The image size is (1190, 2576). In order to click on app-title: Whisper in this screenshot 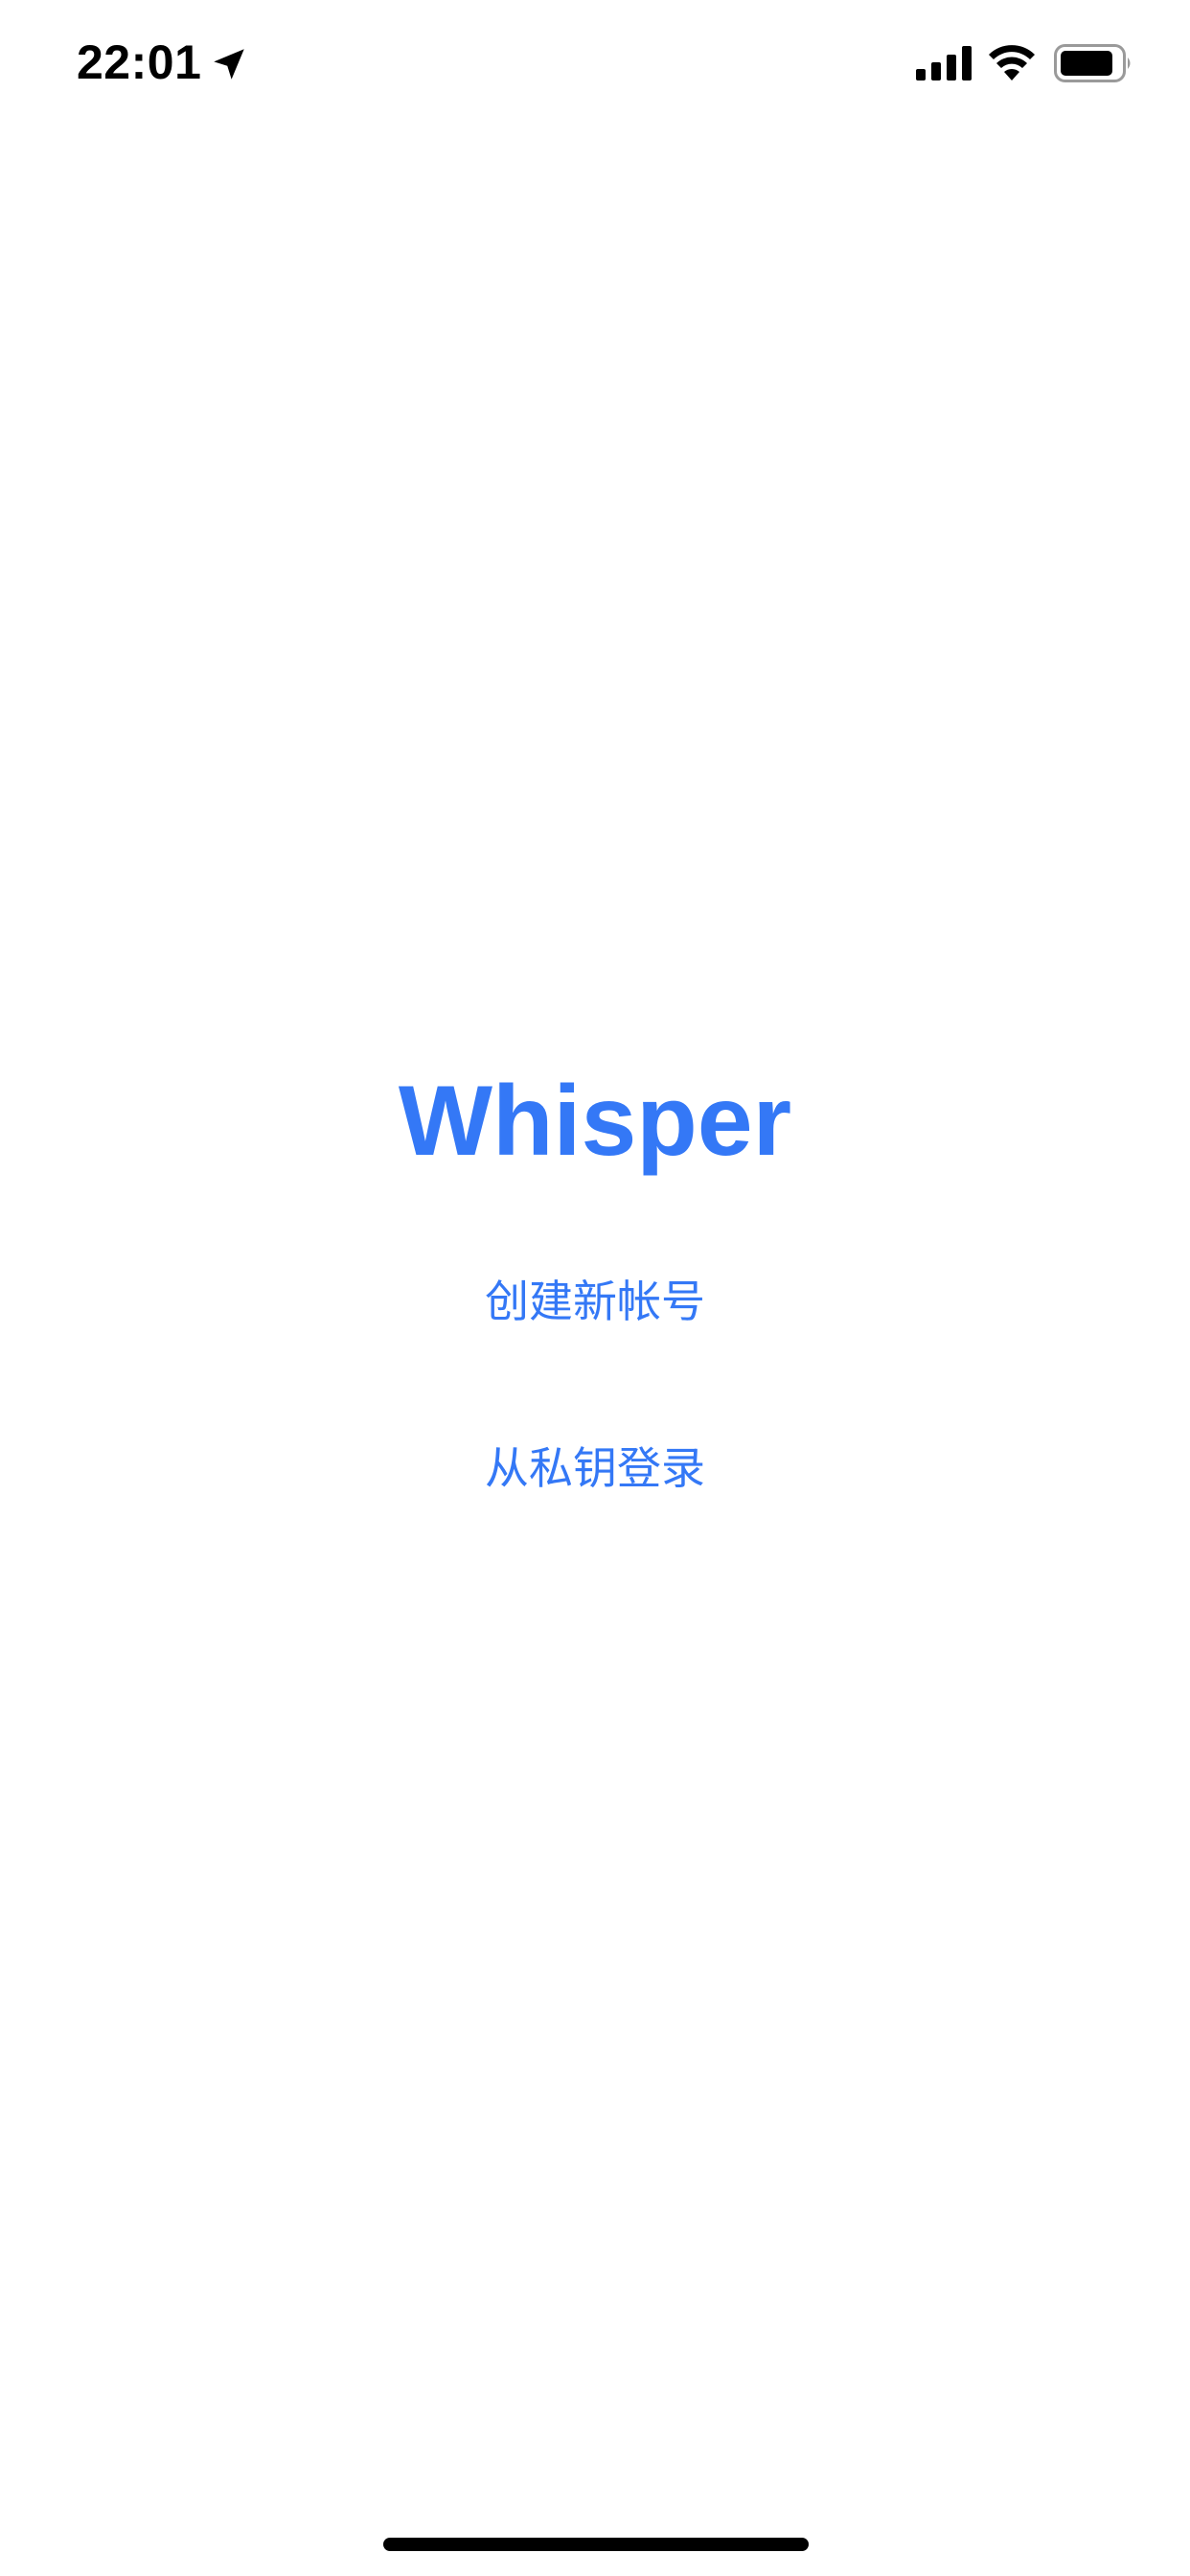, I will do `click(595, 1121)`.